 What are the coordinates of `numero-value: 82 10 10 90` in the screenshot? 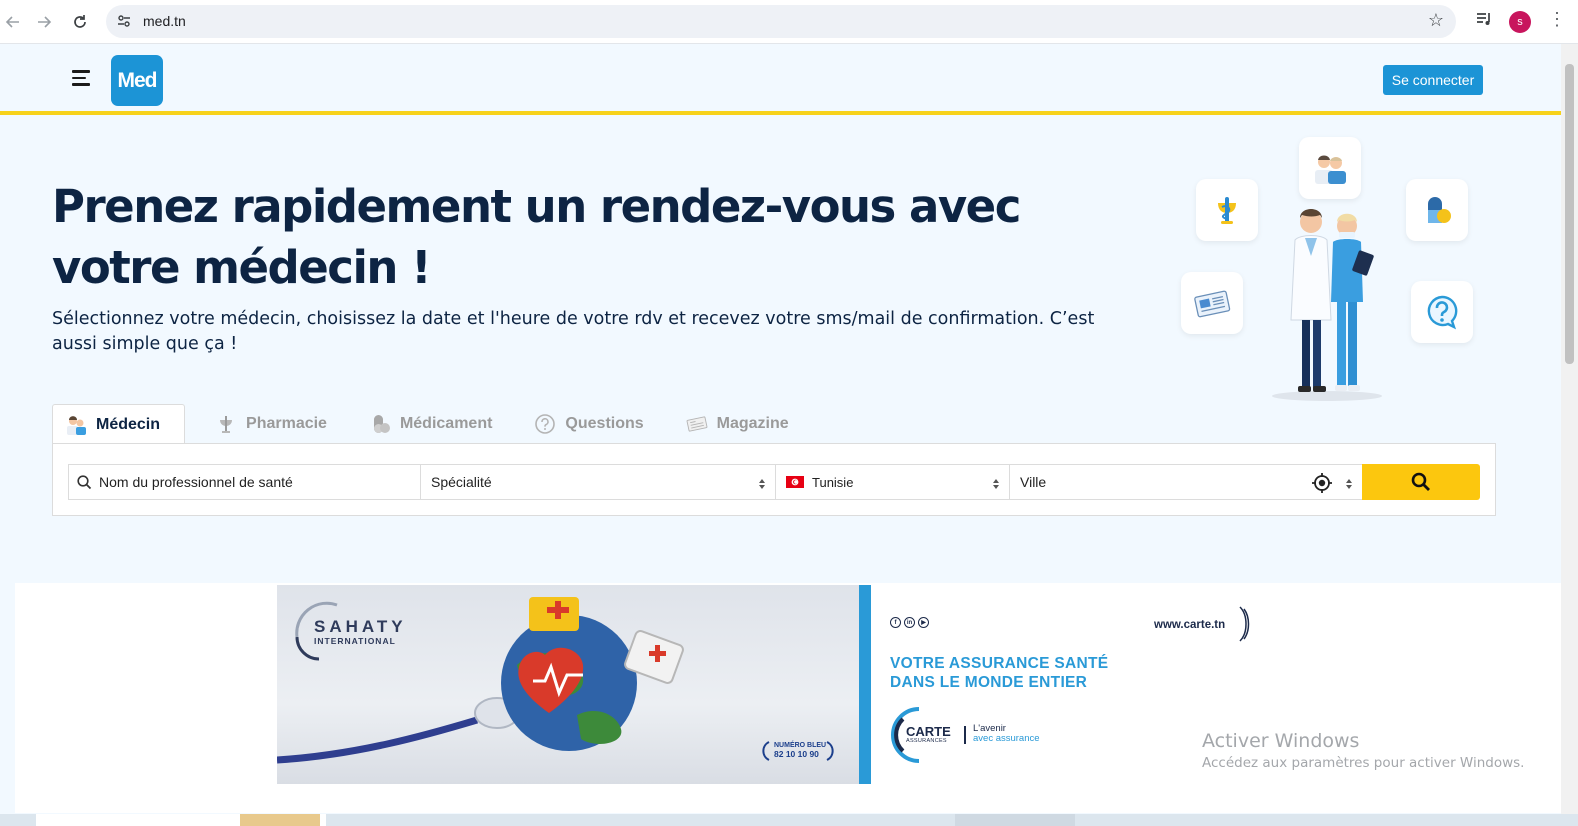 It's located at (796, 754).